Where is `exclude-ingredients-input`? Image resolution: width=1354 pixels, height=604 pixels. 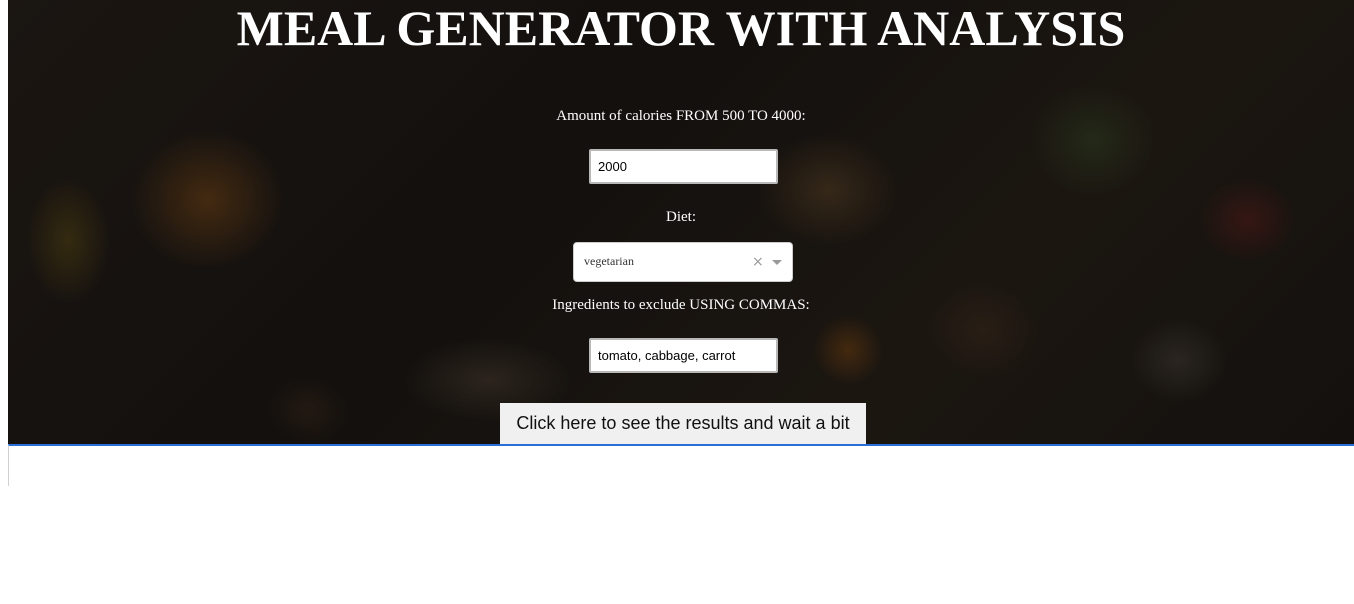 exclude-ingredients-input is located at coordinates (683, 355).